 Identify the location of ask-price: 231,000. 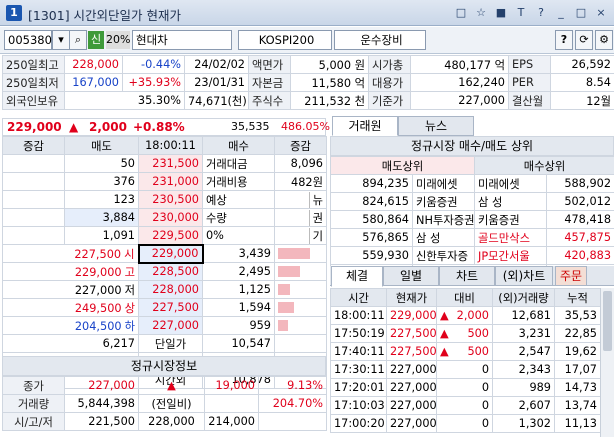
(170, 181).